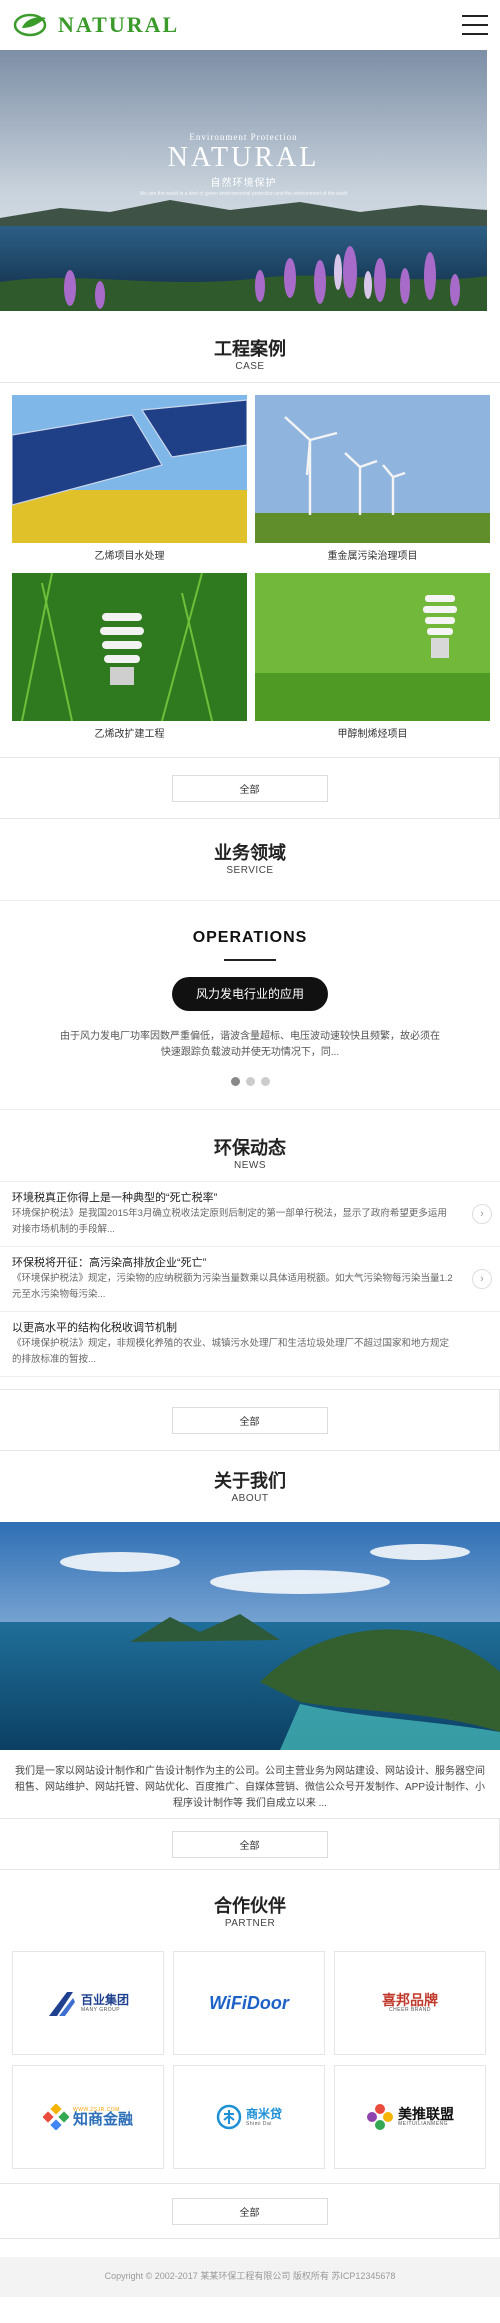 The height and width of the screenshot is (2323, 500). I want to click on partner-logo: 美推联盟 MEITUILIANMENG, so click(410, 2117).